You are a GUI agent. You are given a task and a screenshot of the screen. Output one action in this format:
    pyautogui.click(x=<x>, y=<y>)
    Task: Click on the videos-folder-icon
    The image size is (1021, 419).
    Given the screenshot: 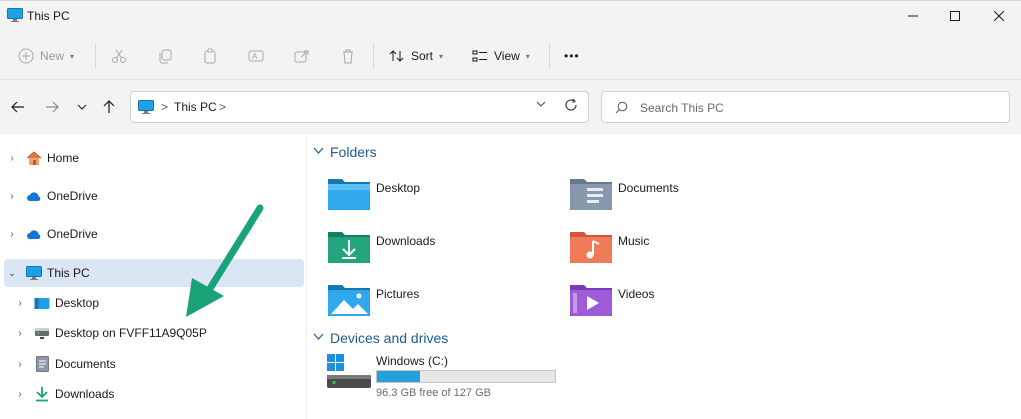 What is the action you would take?
    pyautogui.click(x=591, y=300)
    